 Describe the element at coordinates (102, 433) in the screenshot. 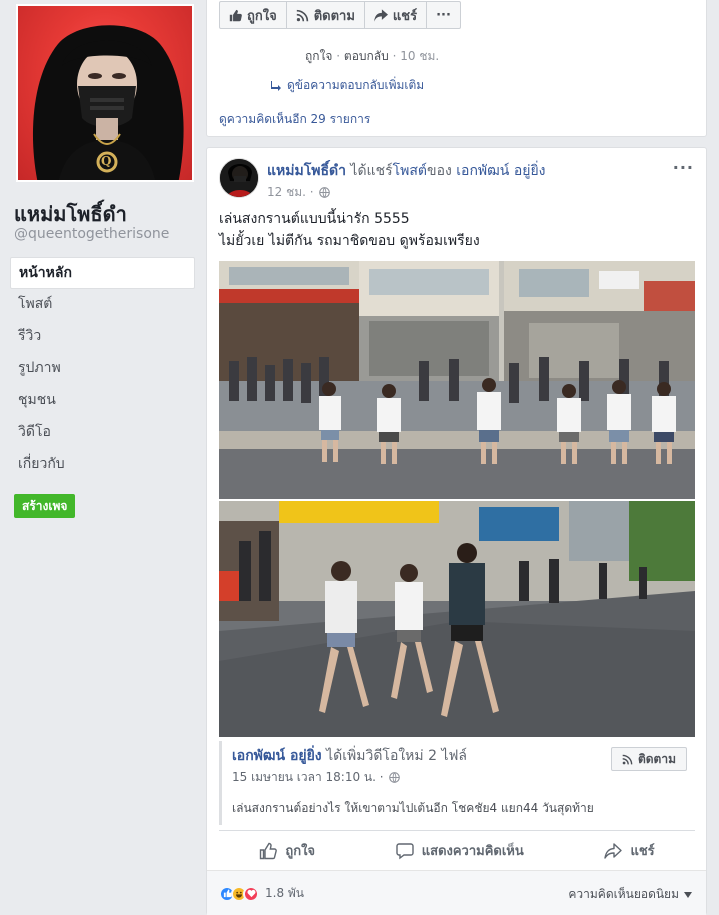

I see `nav-item-videos: วิดีโอ` at that location.